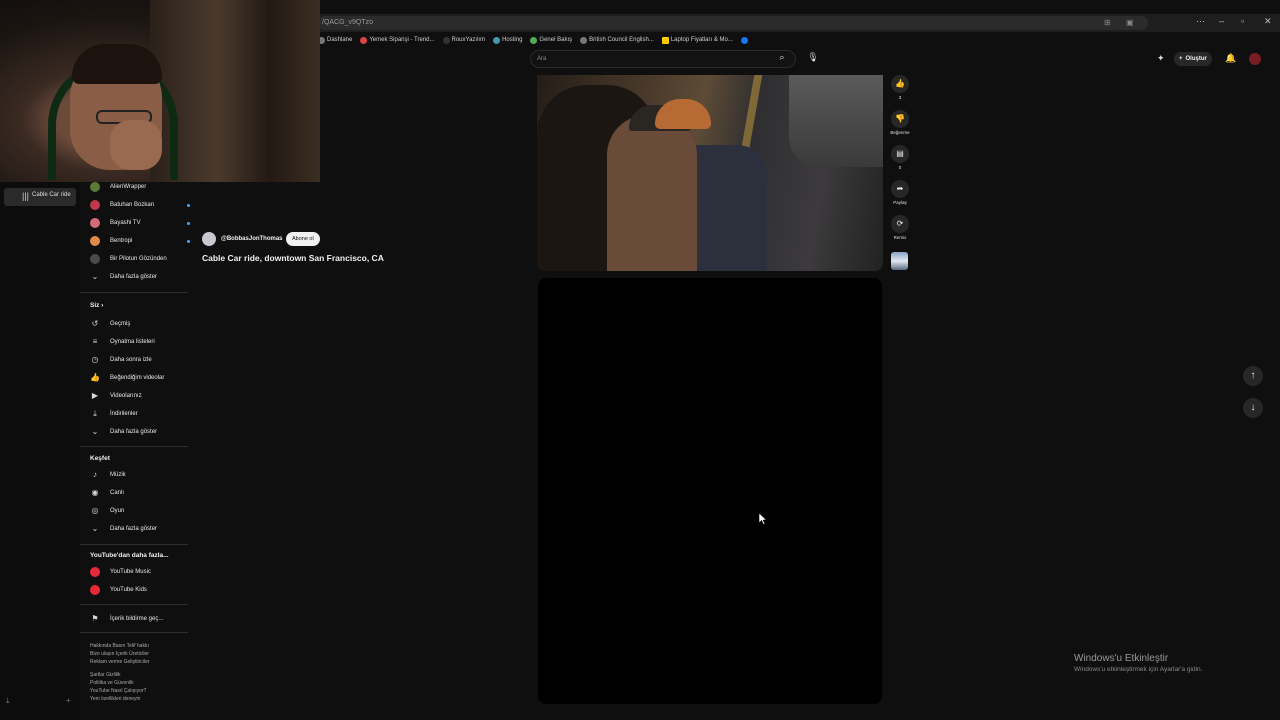 This screenshot has width=1280, height=720. Describe the element at coordinates (140, 432) in the screenshot. I see `show-more-you: ⌄ Daha fazla göster` at that location.